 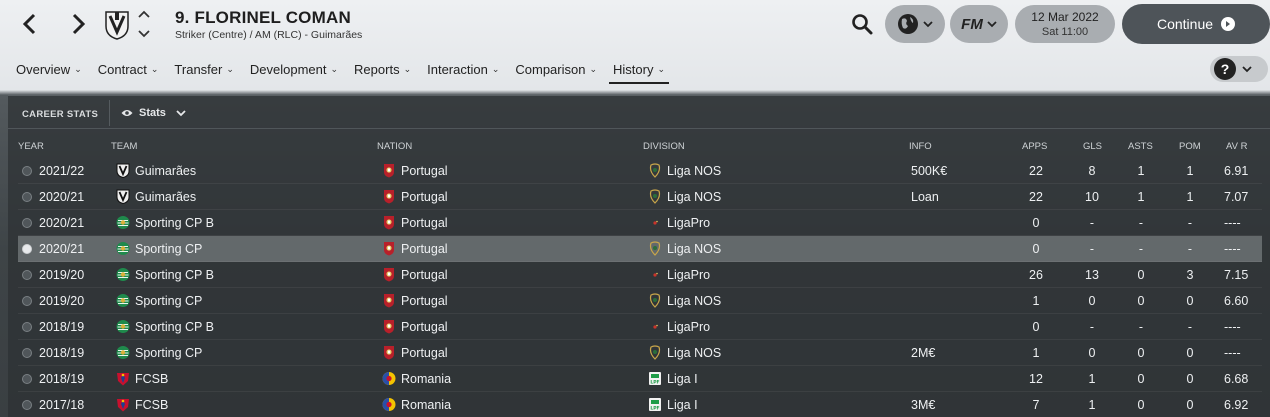 What do you see at coordinates (1036, 379) in the screenshot?
I see `cell-apps: 12` at bounding box center [1036, 379].